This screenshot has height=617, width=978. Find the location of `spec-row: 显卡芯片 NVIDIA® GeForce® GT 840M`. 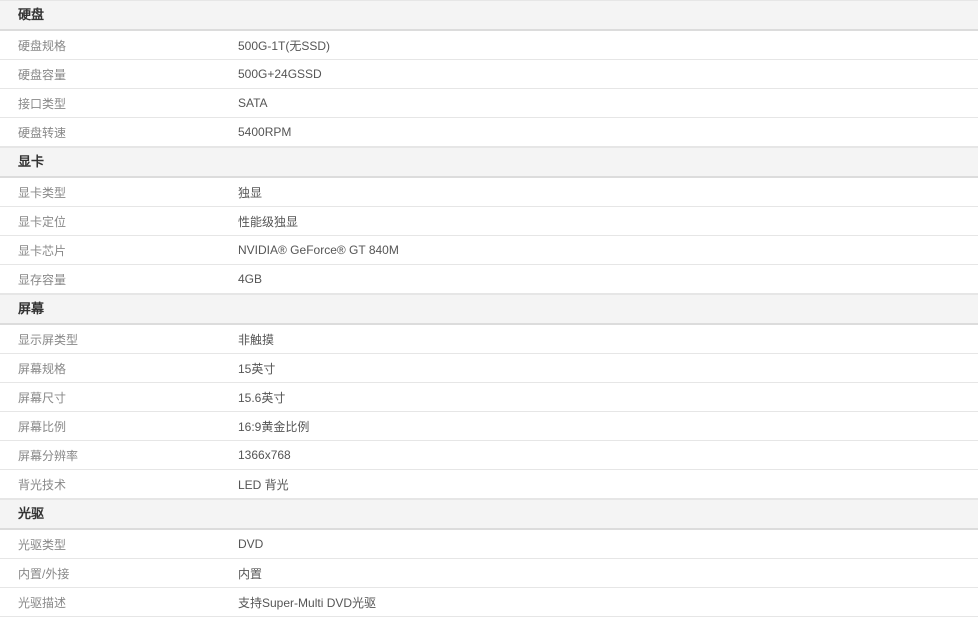

spec-row: 显卡芯片 NVIDIA® GeForce® GT 840M is located at coordinates (489, 250).